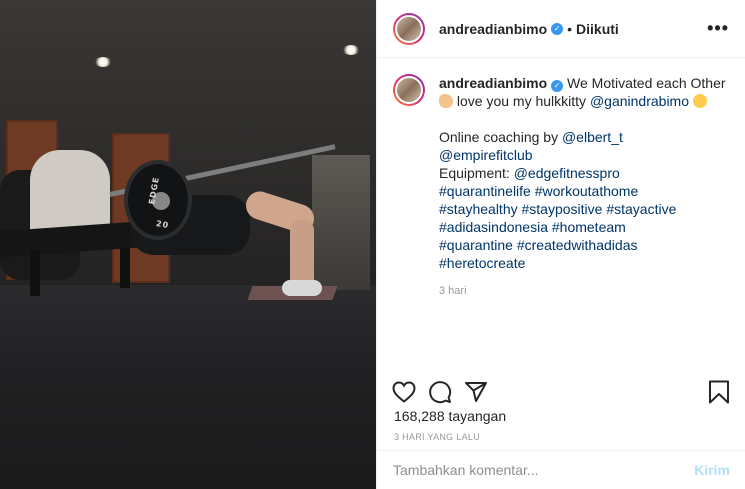 The height and width of the screenshot is (489, 745). What do you see at coordinates (712, 470) in the screenshot?
I see `send-comment-button: Kirim` at bounding box center [712, 470].